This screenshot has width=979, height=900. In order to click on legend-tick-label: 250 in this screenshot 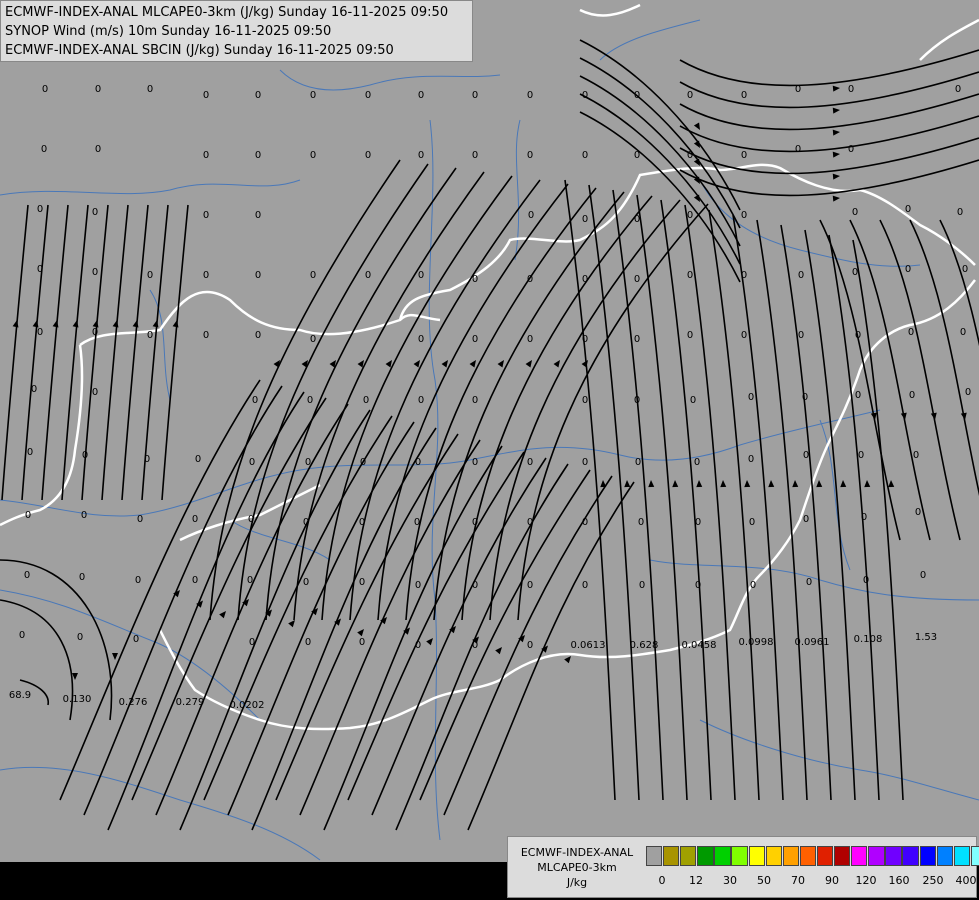, I will do `click(933, 880)`.